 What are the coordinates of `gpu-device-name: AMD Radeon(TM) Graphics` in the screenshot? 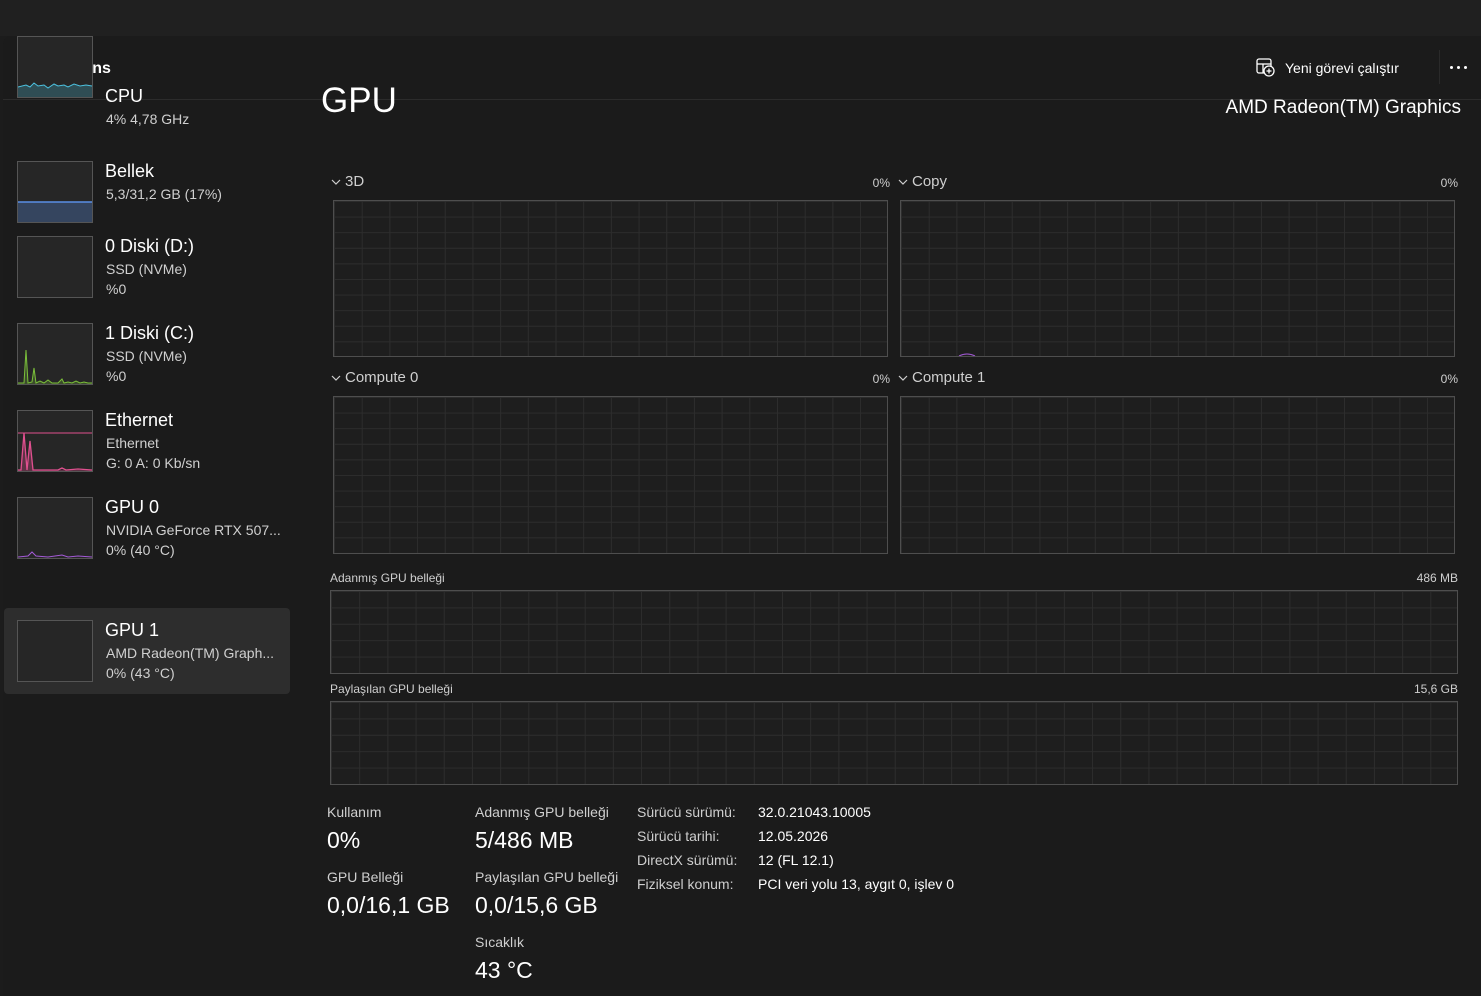 It's located at (1343, 107).